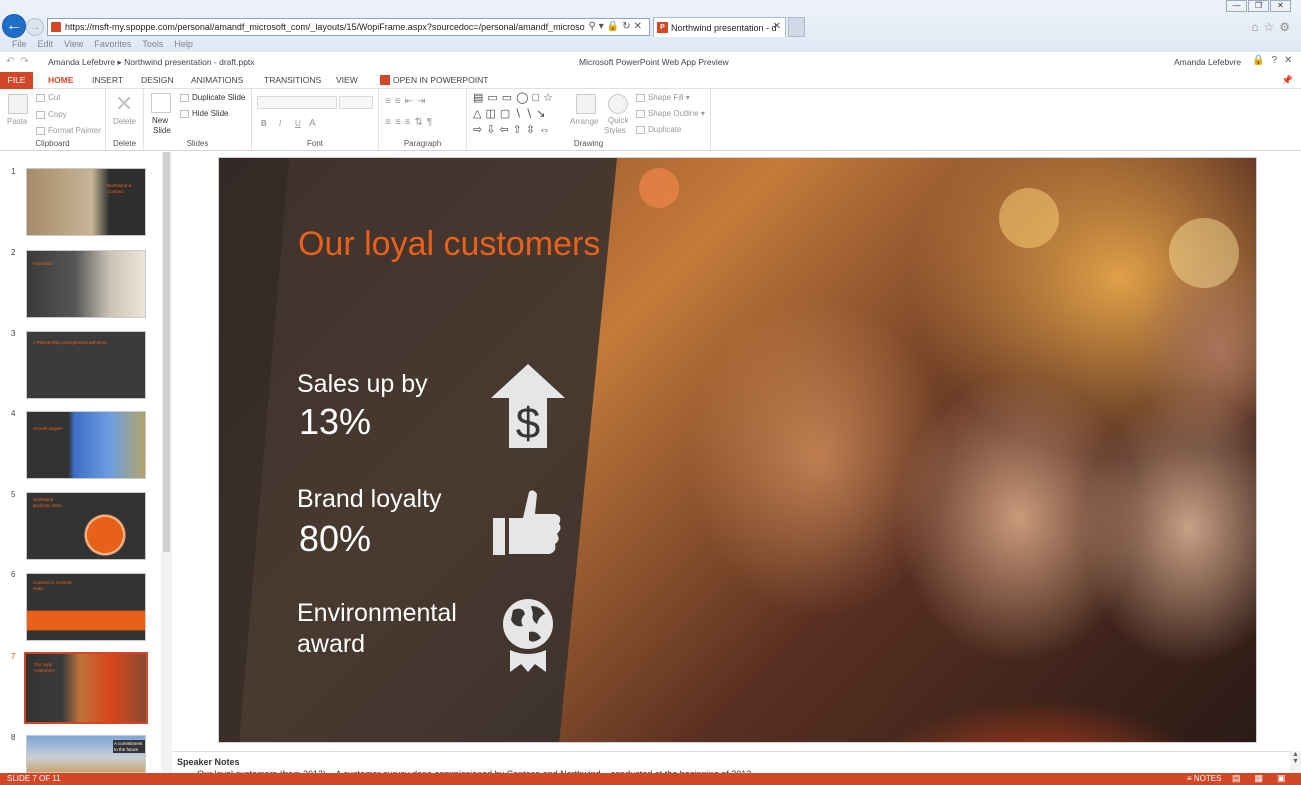 This screenshot has height=785, width=1301. I want to click on font-size-select, so click(356, 102).